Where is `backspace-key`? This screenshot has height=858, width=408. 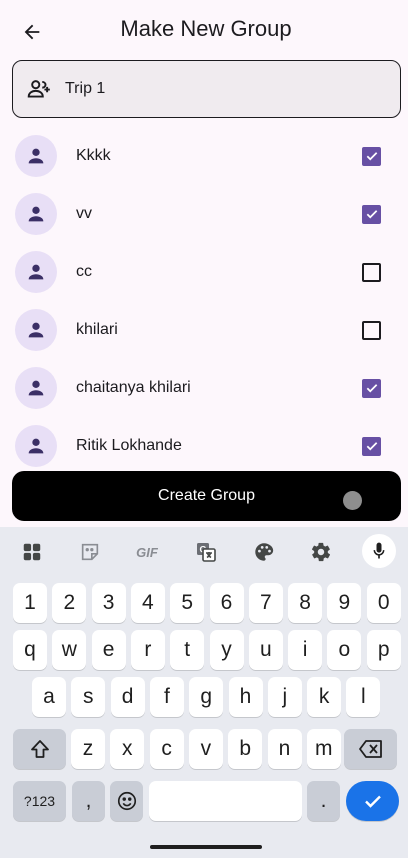 backspace-key is located at coordinates (370, 749).